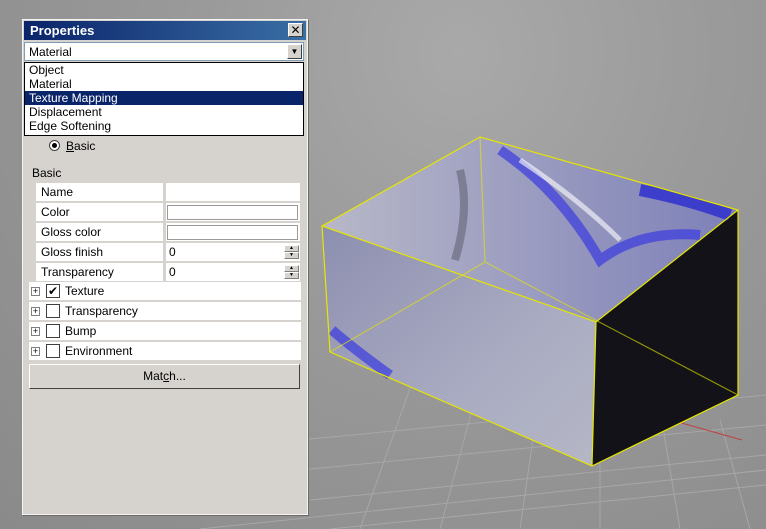  I want to click on section-heading: Basic, so click(47, 173).